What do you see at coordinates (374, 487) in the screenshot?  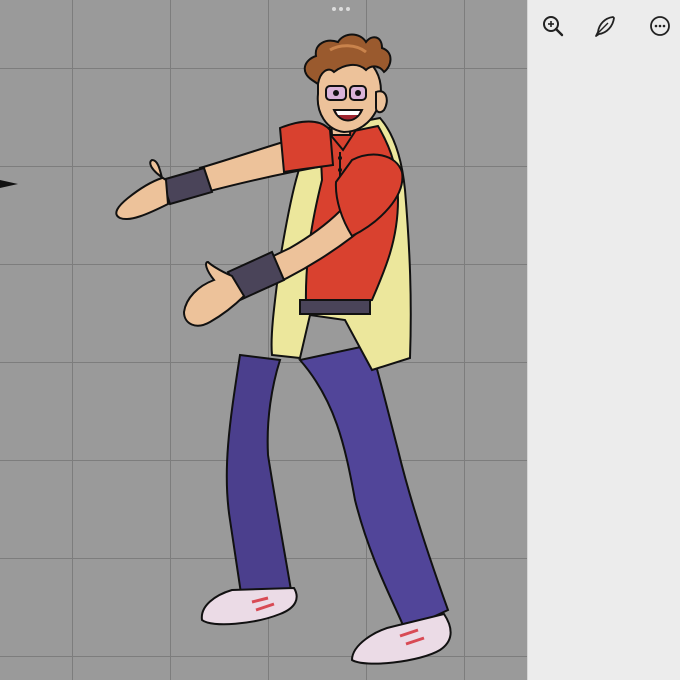 I see `character-leg-right` at bounding box center [374, 487].